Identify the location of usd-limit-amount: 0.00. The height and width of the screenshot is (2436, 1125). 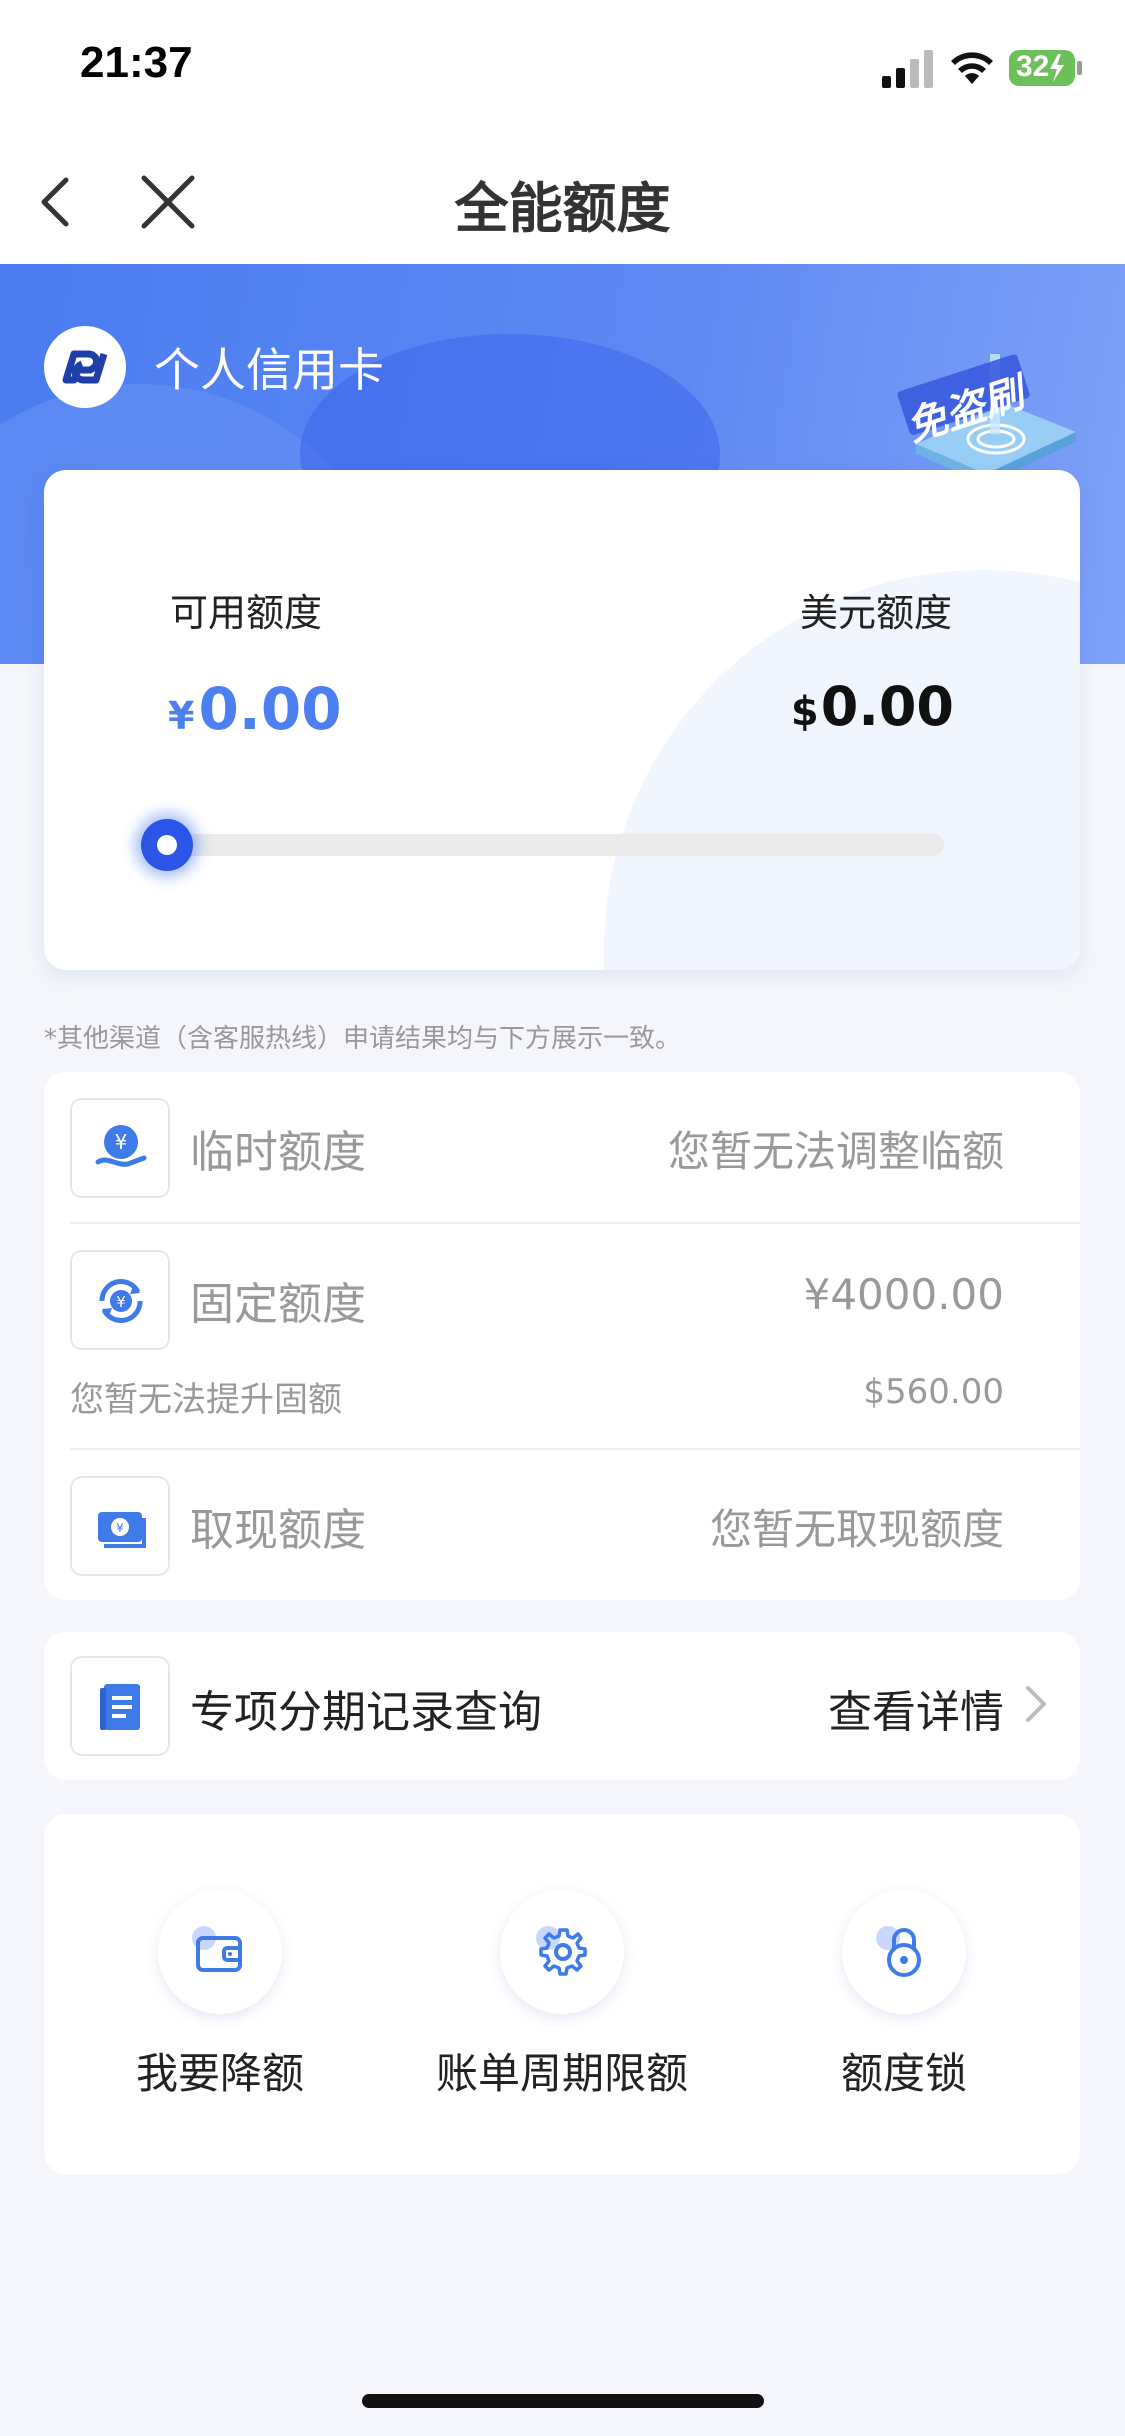
(887, 706).